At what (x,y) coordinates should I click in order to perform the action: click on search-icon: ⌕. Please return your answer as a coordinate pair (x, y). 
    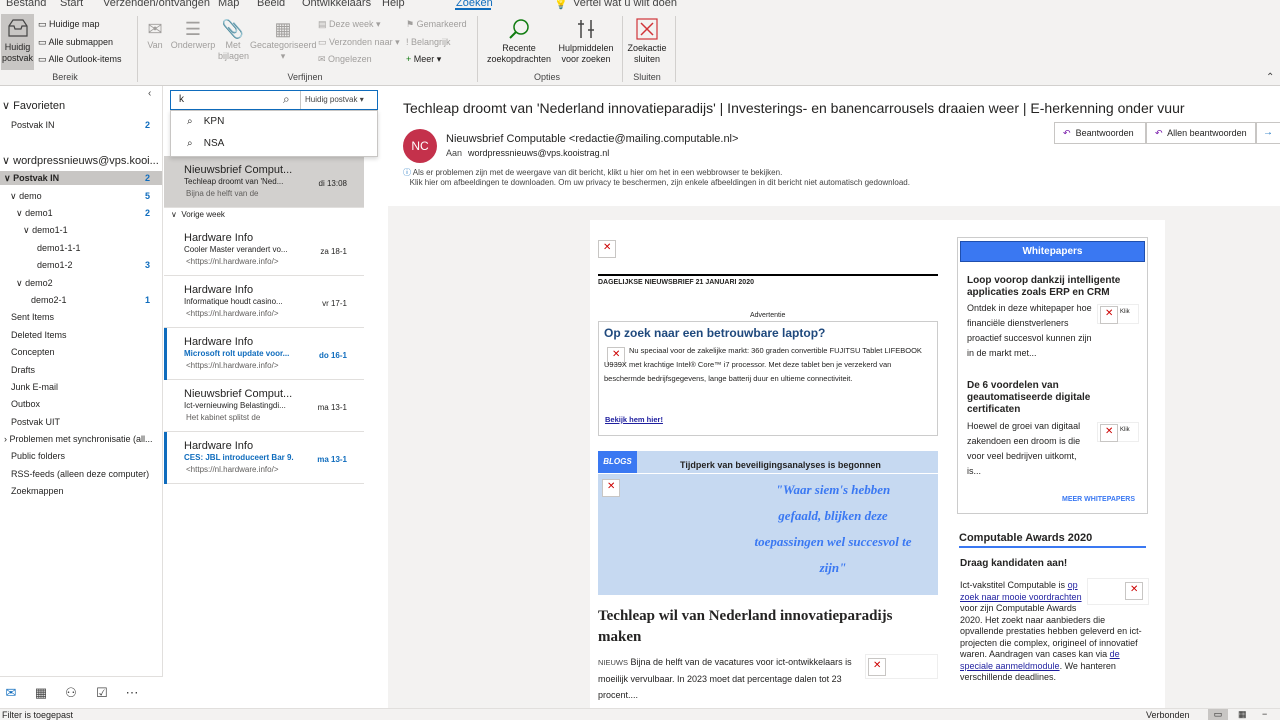
    Looking at the image, I should click on (286, 99).